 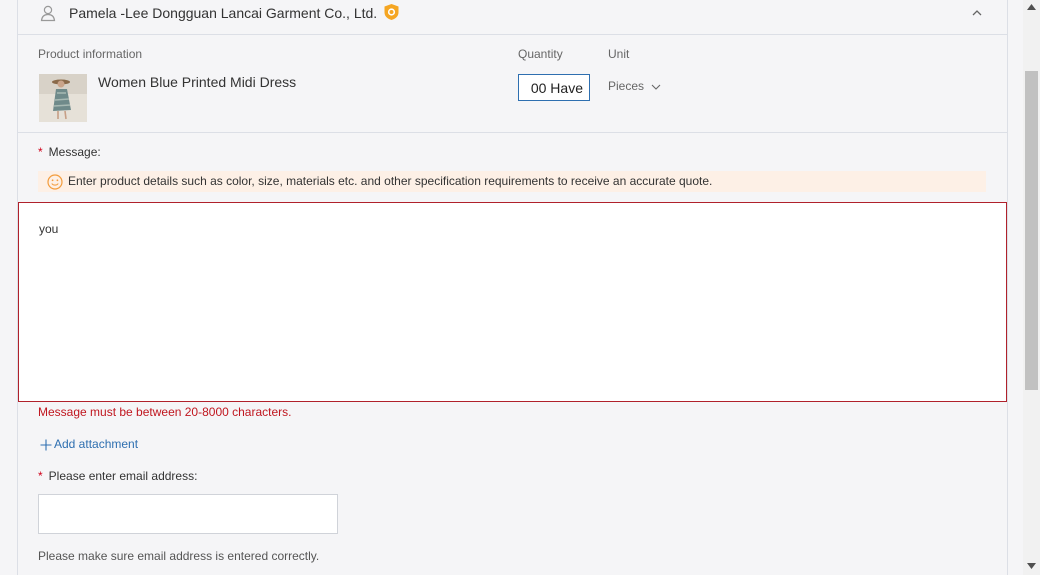 What do you see at coordinates (63, 98) in the screenshot?
I see `product-image` at bounding box center [63, 98].